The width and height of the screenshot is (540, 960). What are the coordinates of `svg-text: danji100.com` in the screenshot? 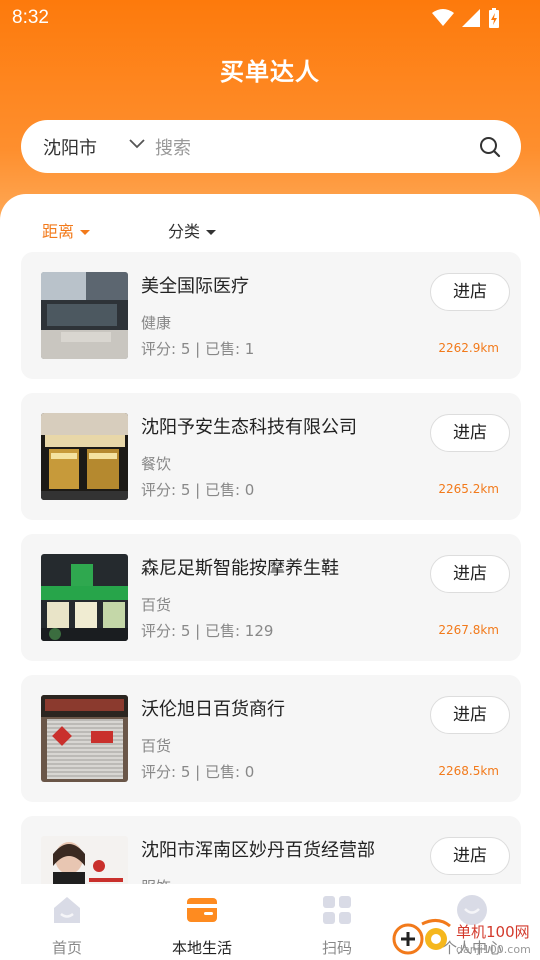 It's located at (493, 949).